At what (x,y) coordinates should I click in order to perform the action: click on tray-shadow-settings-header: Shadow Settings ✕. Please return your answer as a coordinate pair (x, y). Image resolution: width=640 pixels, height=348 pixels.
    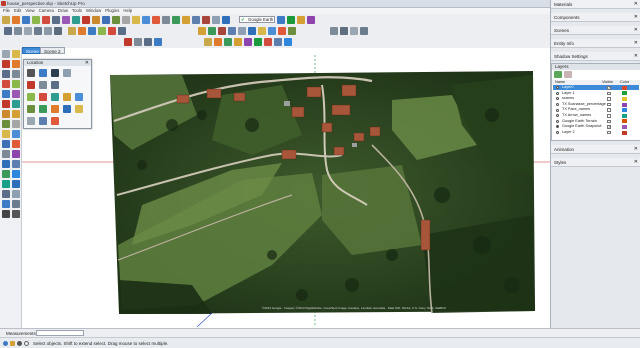
    Looking at the image, I should click on (595, 56).